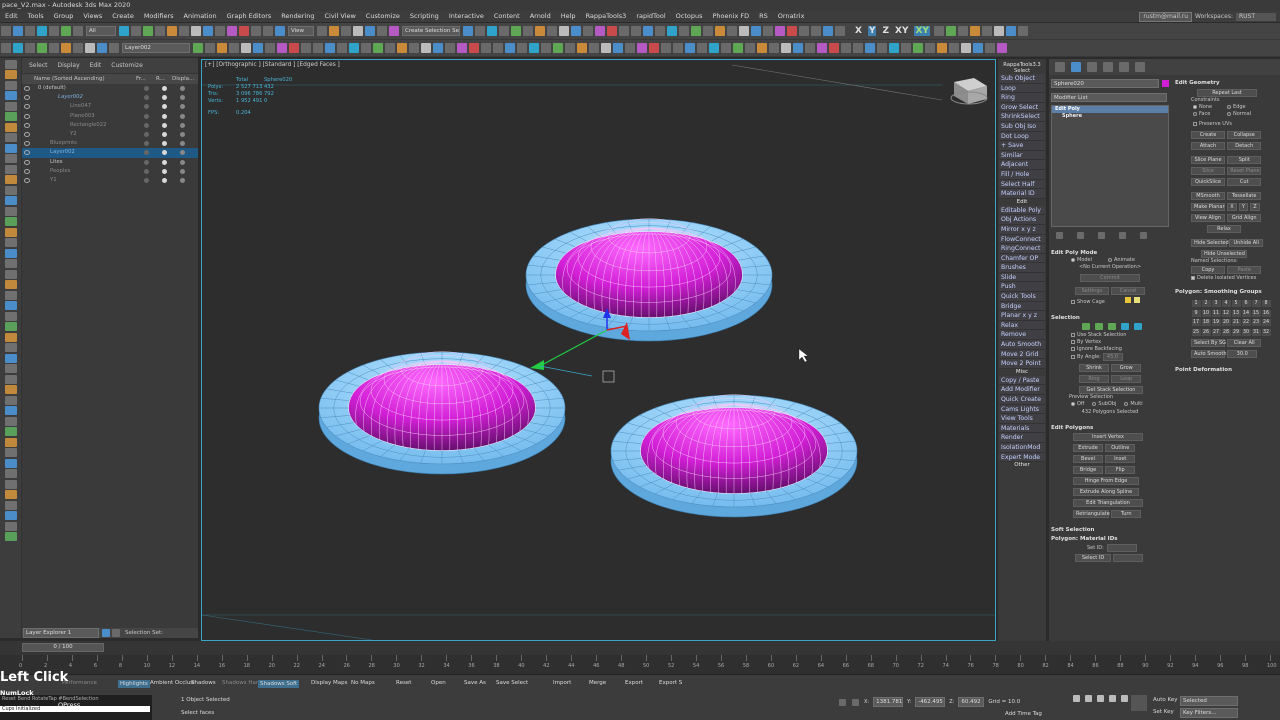 This screenshot has height=720, width=1280. What do you see at coordinates (1224, 254) in the screenshot?
I see `hide-unselected-button: Hide Unselected` at bounding box center [1224, 254].